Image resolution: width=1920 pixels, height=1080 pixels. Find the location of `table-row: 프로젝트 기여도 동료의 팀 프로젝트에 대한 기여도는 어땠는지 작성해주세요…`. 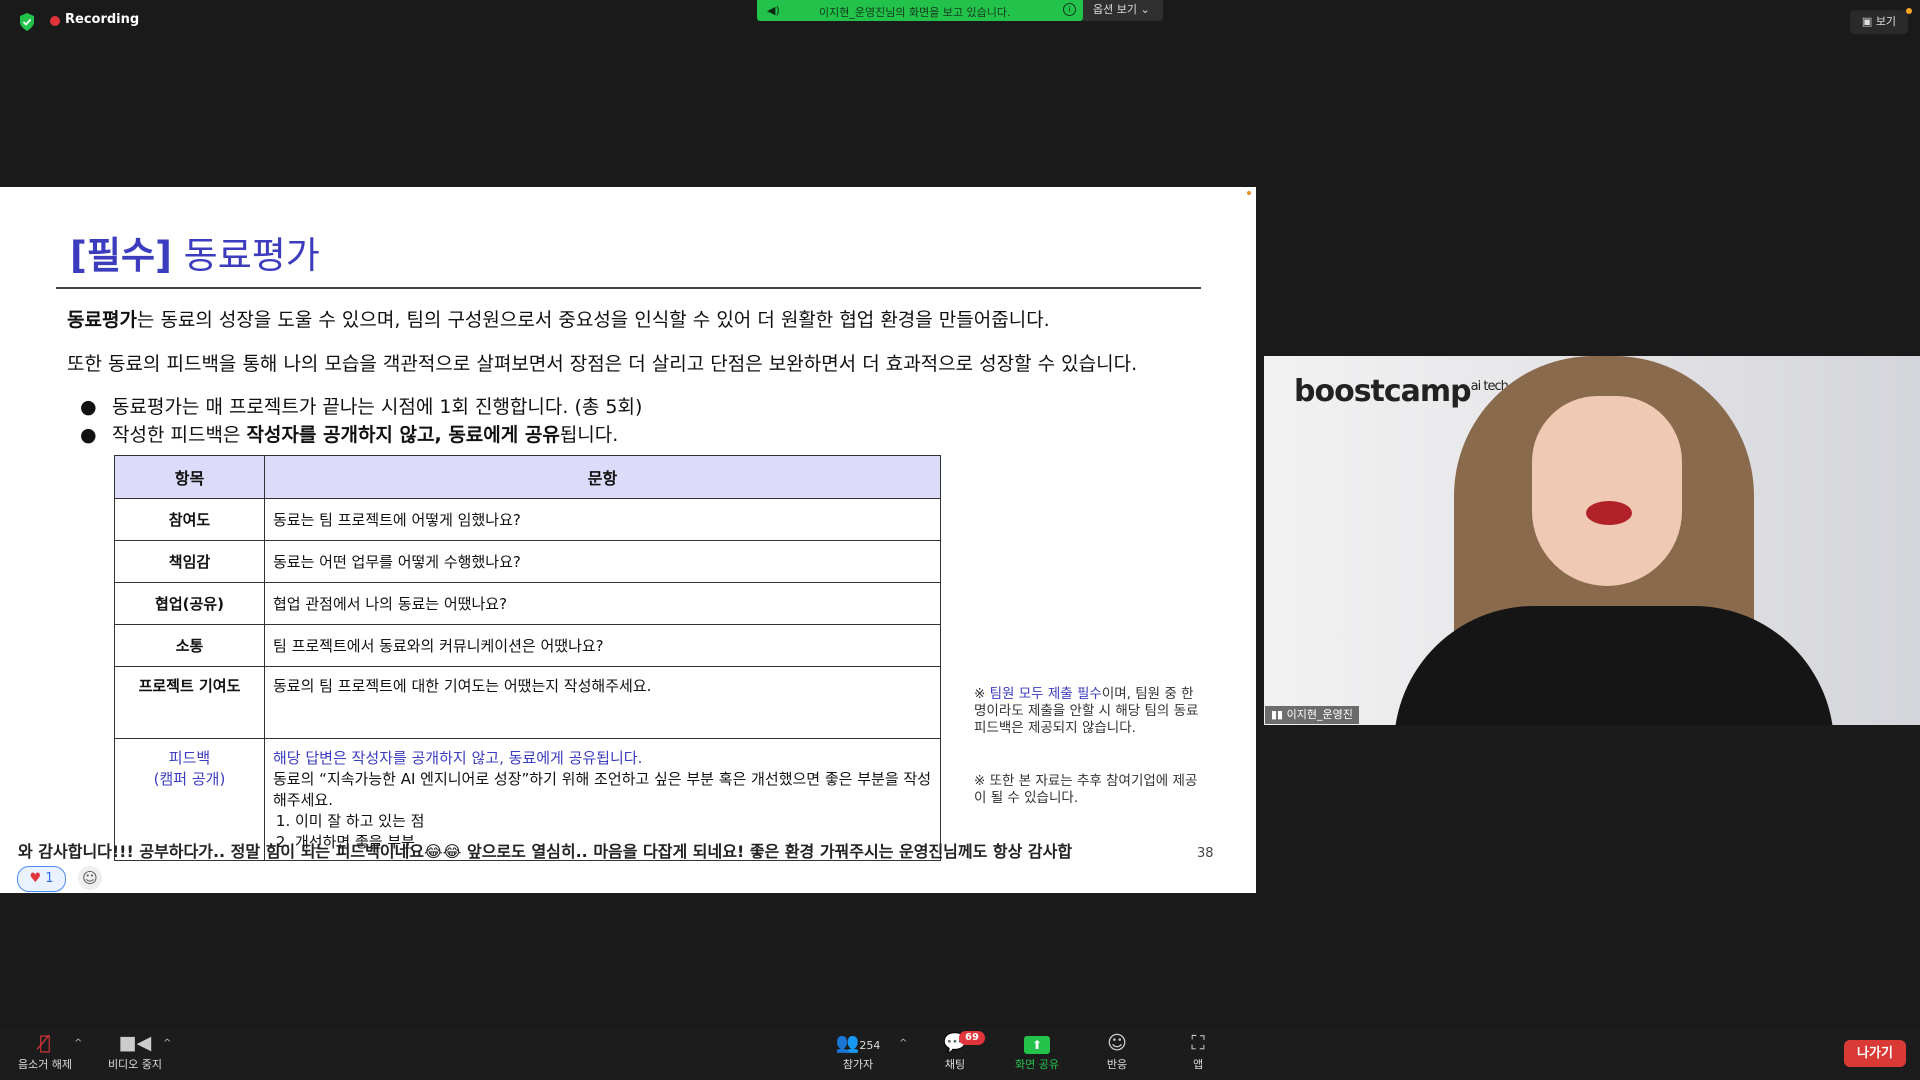

table-row: 프로젝트 기여도 동료의 팀 프로젝트에 대한 기여도는 어땠는지 작성해주세요… is located at coordinates (527, 702).